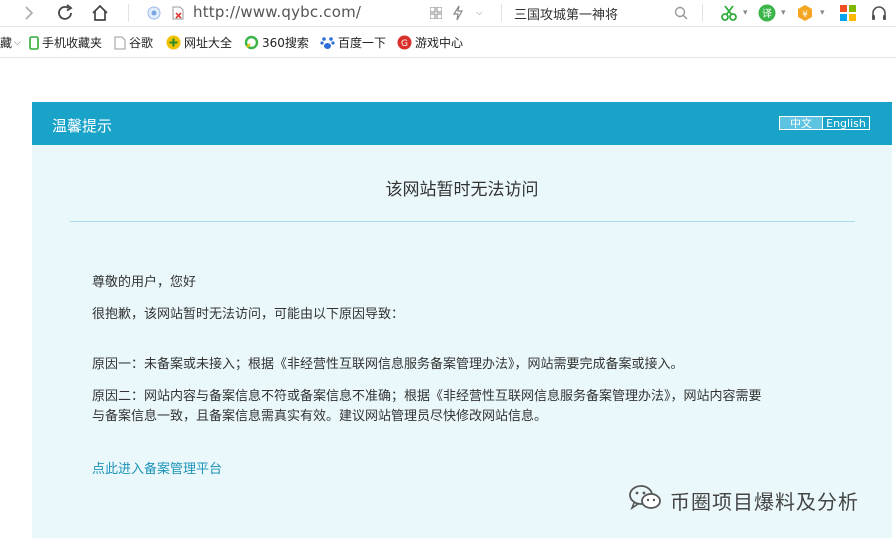 This screenshot has height=538, width=896. What do you see at coordinates (801, 123) in the screenshot?
I see `lang-chinese-button: 中文` at bounding box center [801, 123].